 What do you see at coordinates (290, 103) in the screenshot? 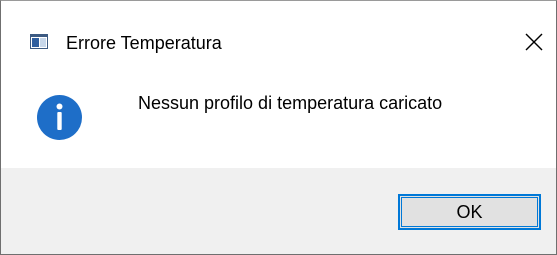
I see `message-text: Nessun profilo di temperatura caricato` at bounding box center [290, 103].